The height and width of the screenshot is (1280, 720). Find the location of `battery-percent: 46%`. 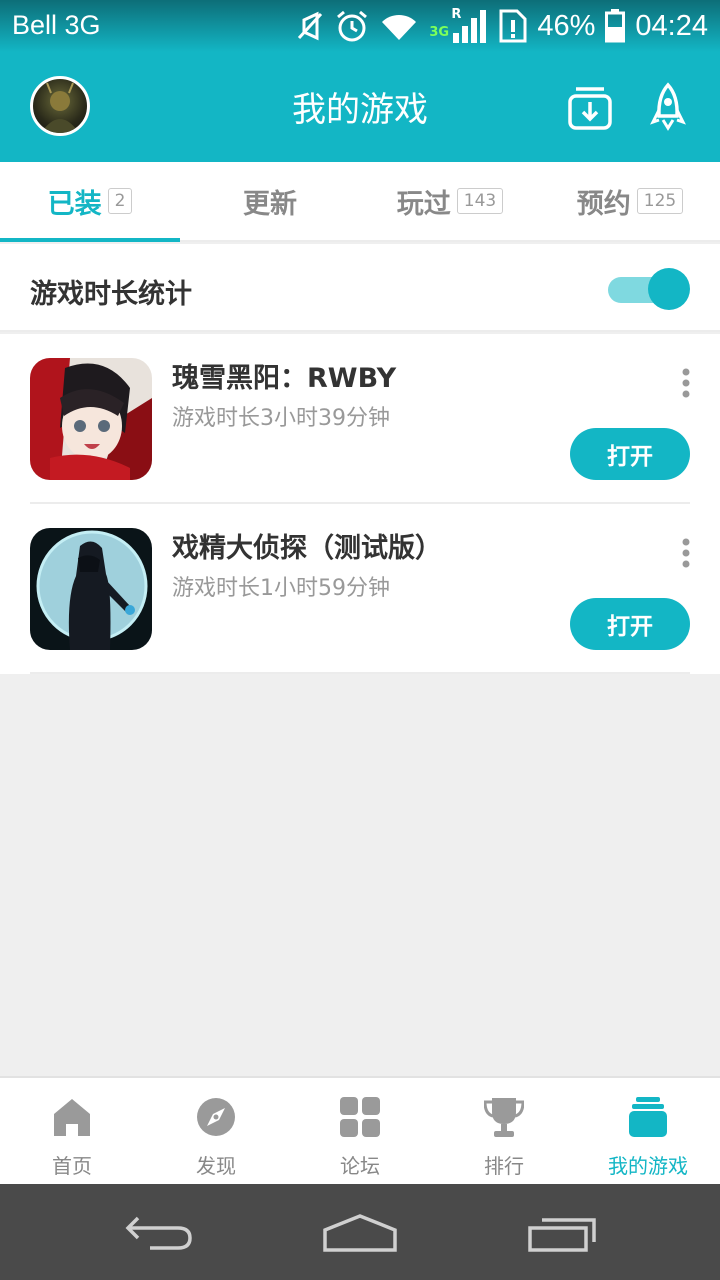

battery-percent: 46% is located at coordinates (566, 25).